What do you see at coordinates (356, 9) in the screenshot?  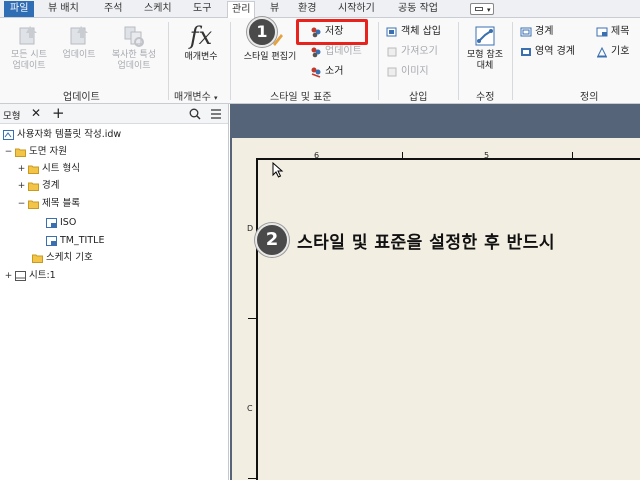 I see `tab-get-started: 시작하기` at bounding box center [356, 9].